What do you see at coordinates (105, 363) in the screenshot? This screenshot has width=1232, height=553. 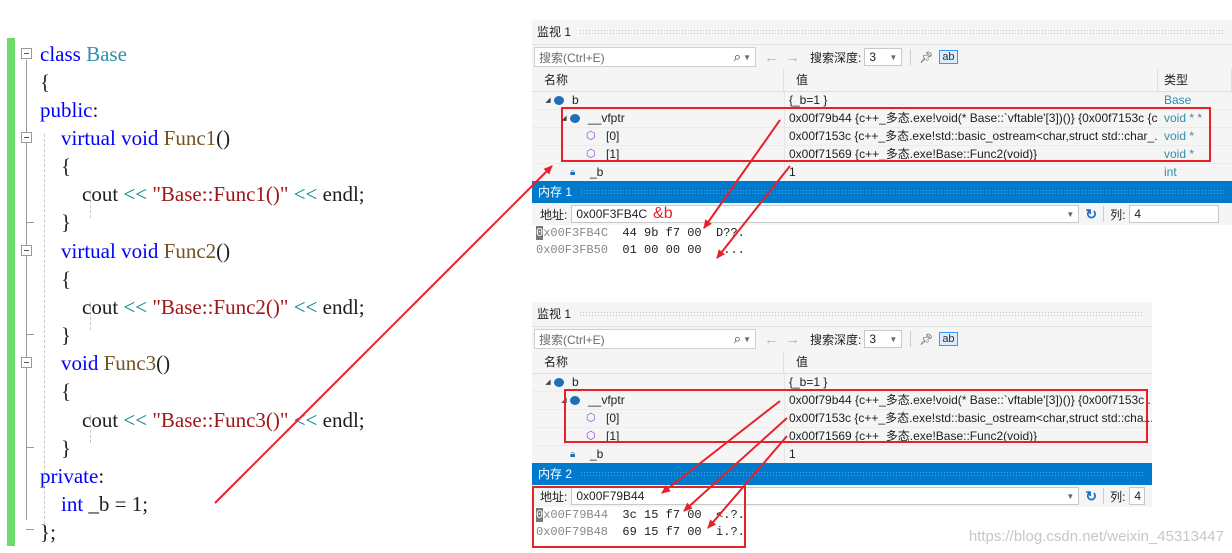 I see `code-line: void Func3()` at bounding box center [105, 363].